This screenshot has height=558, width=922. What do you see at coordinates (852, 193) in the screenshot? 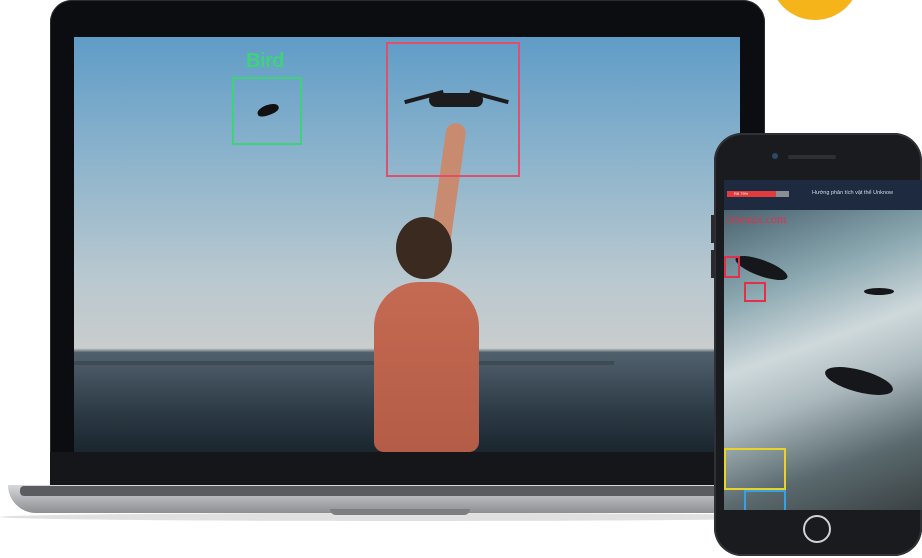
I see `phone-app-title: Hướng phân tích vật thể Unknow` at bounding box center [852, 193].